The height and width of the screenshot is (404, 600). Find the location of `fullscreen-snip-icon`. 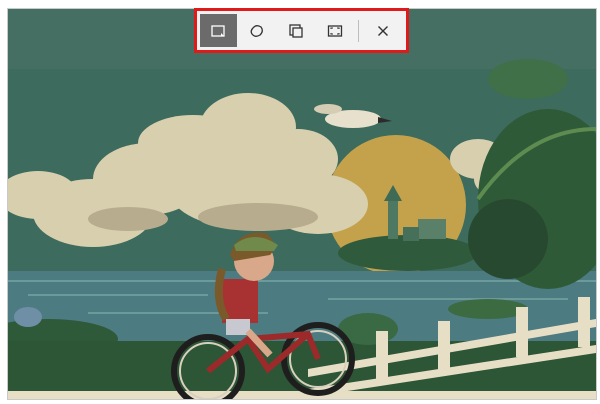

fullscreen-snip-icon is located at coordinates (334, 30).